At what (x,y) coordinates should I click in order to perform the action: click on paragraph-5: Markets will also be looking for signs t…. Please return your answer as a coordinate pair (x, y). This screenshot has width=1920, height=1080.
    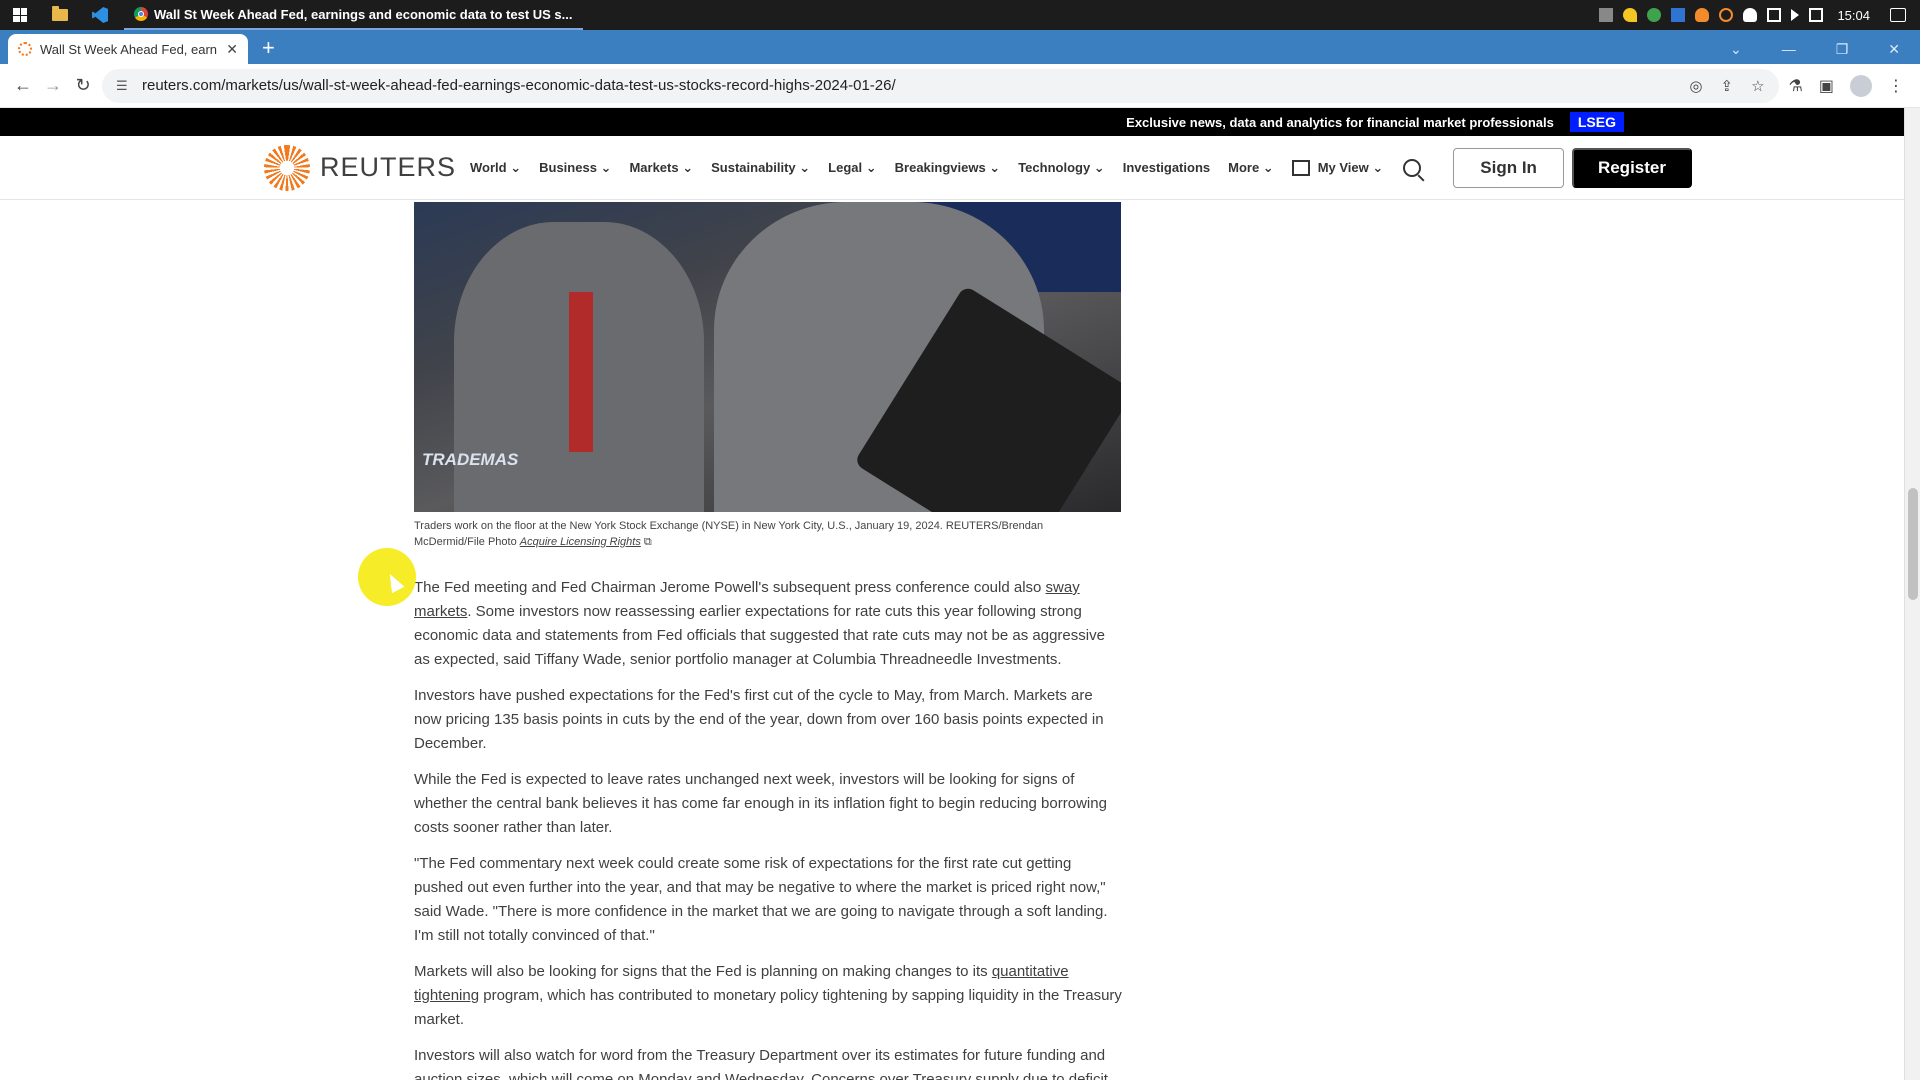
    Looking at the image, I should click on (768, 995).